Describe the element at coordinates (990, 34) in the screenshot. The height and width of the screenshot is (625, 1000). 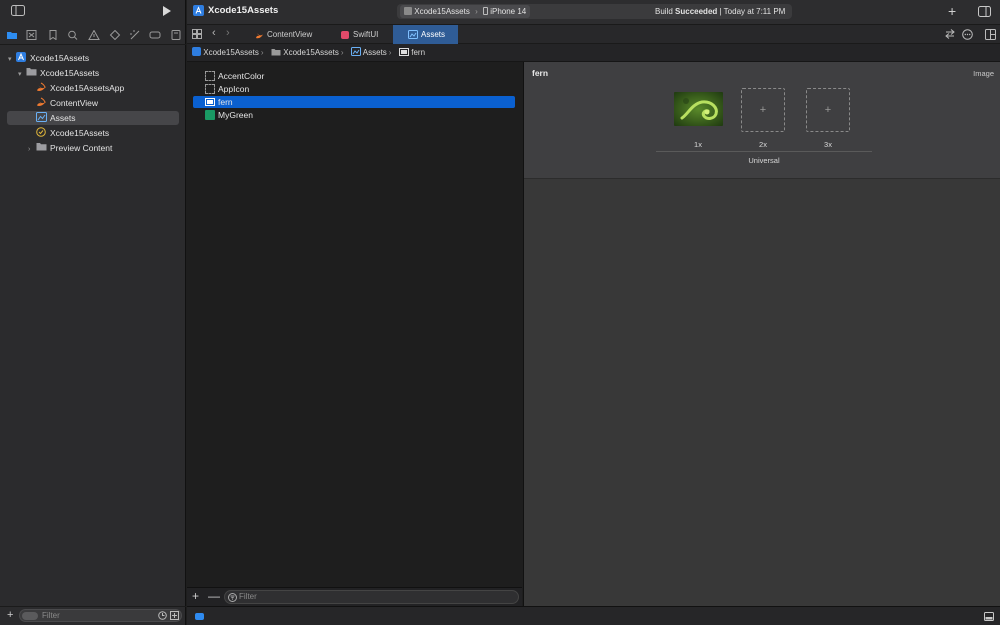
I see `split-editor-icon` at that location.